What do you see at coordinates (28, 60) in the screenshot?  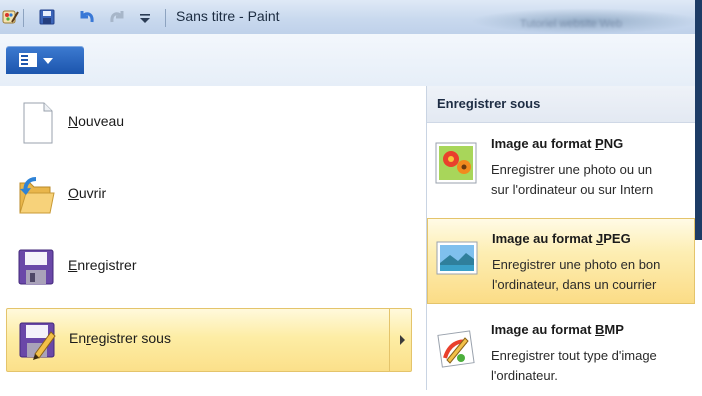 I see `app-menu-icon` at bounding box center [28, 60].